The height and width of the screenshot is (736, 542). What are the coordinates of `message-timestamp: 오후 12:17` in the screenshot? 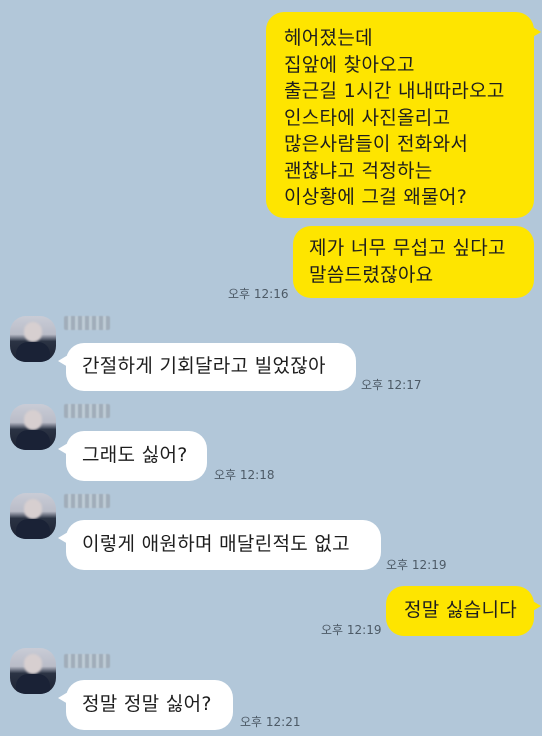 It's located at (391, 385).